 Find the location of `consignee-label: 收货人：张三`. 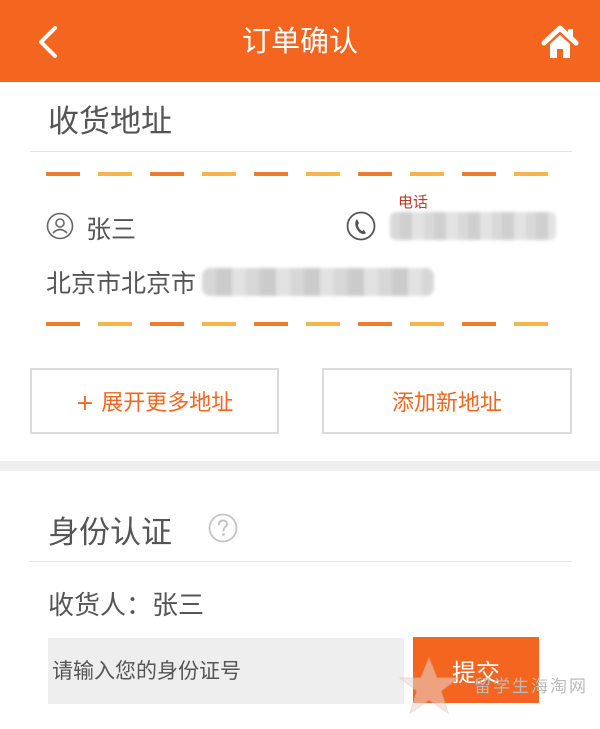

consignee-label: 收货人：张三 is located at coordinates (126, 606).